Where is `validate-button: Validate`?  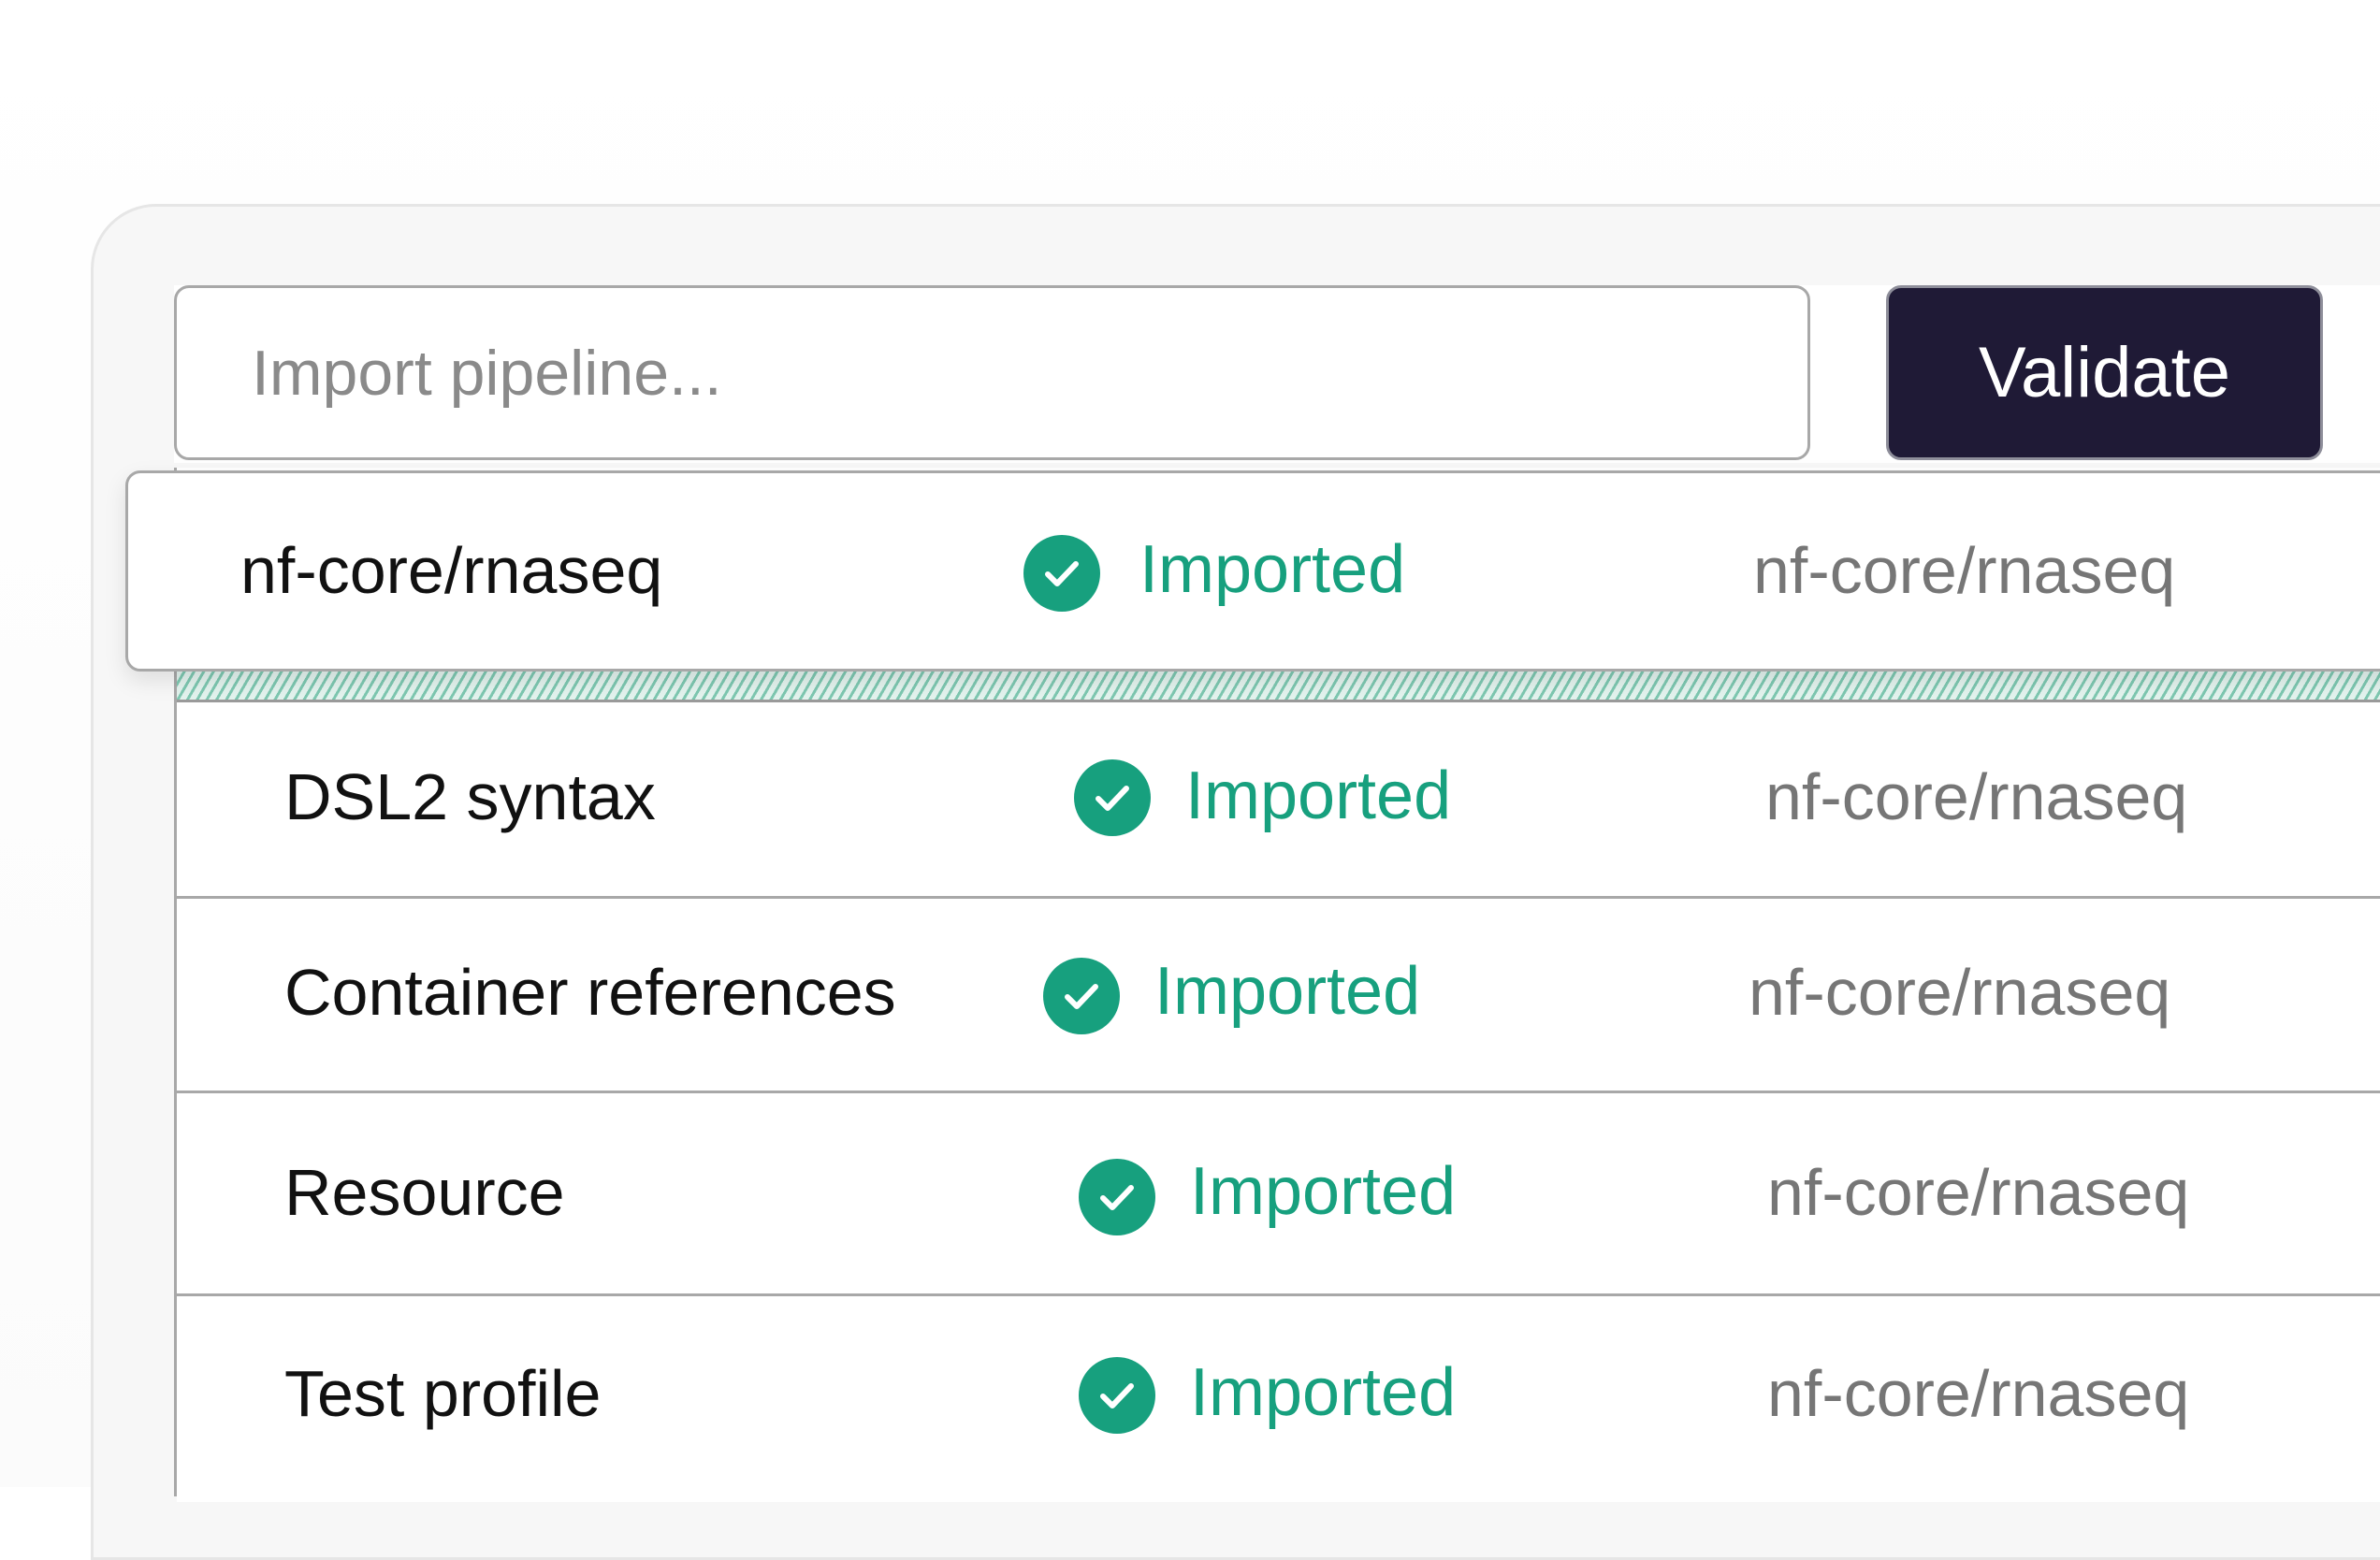 validate-button: Validate is located at coordinates (2104, 372).